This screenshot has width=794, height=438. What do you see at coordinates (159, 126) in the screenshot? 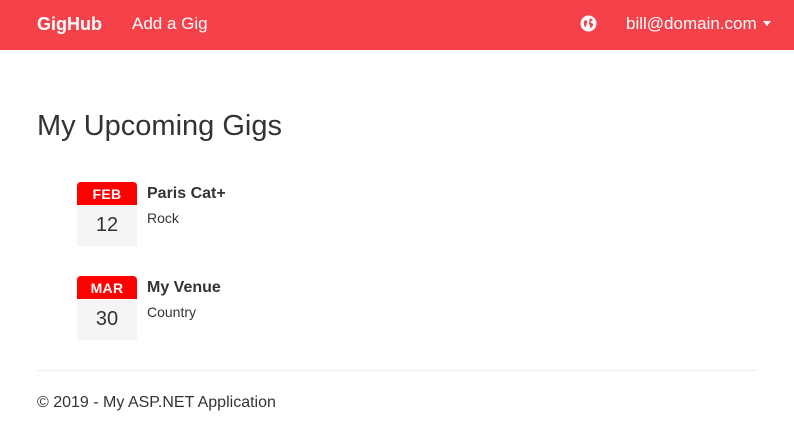
I see `page-title: My Upcoming Gigs` at bounding box center [159, 126].